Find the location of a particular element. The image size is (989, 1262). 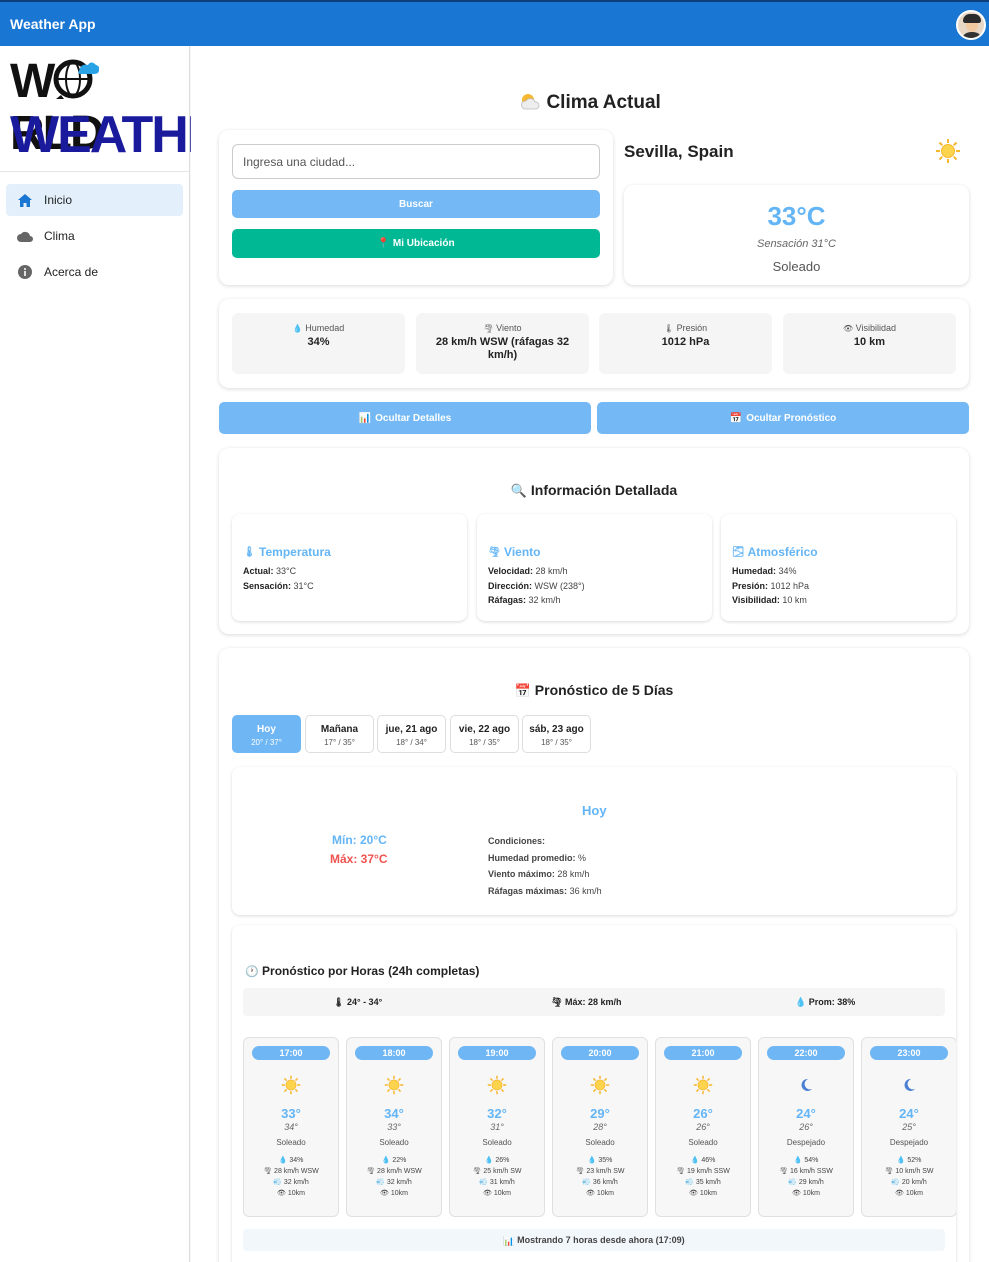

sun-cloud-icon is located at coordinates (530, 102).